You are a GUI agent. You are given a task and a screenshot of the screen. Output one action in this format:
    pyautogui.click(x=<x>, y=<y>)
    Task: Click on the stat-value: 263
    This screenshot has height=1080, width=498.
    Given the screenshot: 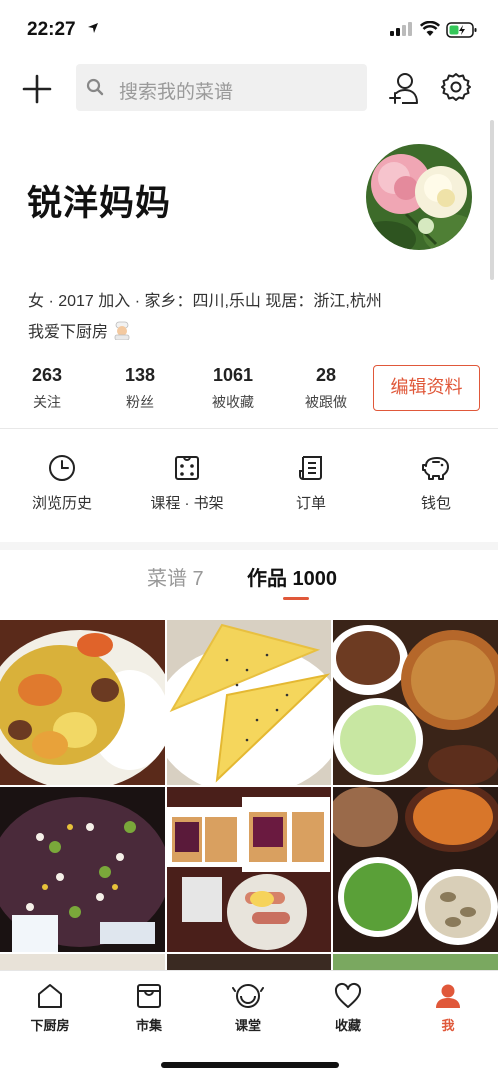 What is the action you would take?
    pyautogui.click(x=47, y=375)
    